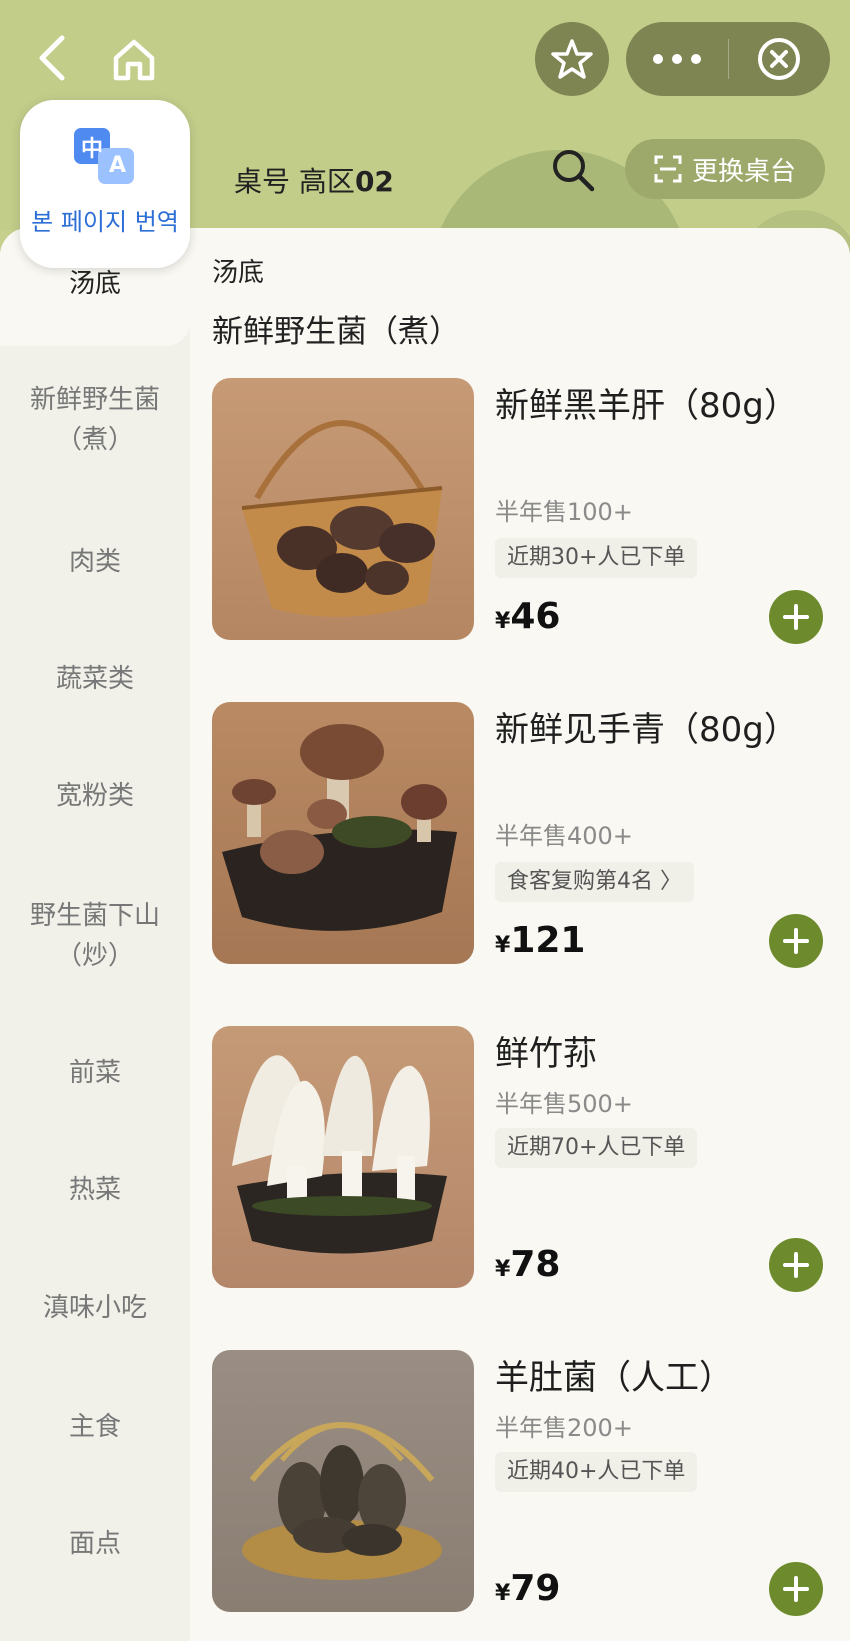  I want to click on price-value: 121, so click(548, 940).